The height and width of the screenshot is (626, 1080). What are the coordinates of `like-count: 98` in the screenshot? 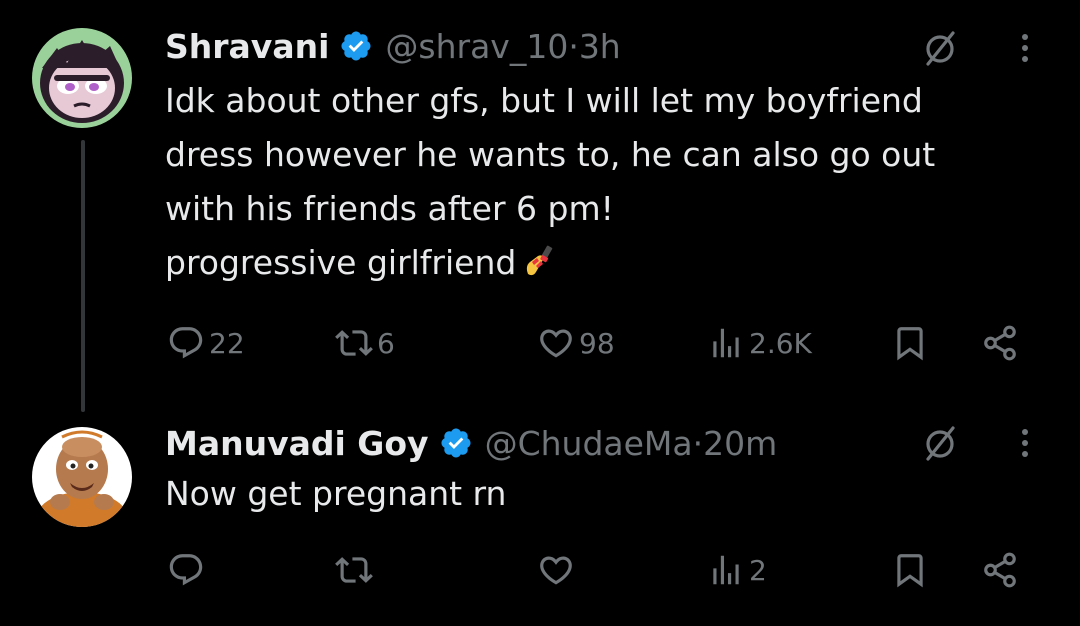 It's located at (597, 343).